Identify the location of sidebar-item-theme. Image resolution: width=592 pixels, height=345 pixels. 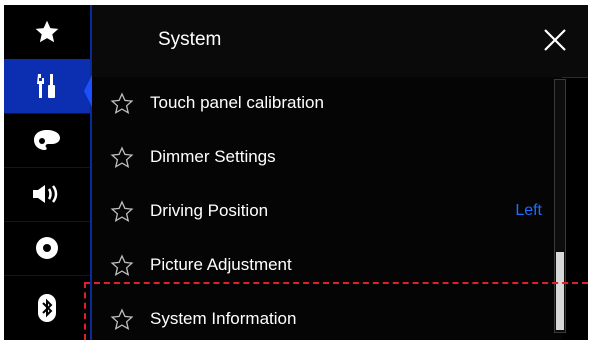
(47, 140).